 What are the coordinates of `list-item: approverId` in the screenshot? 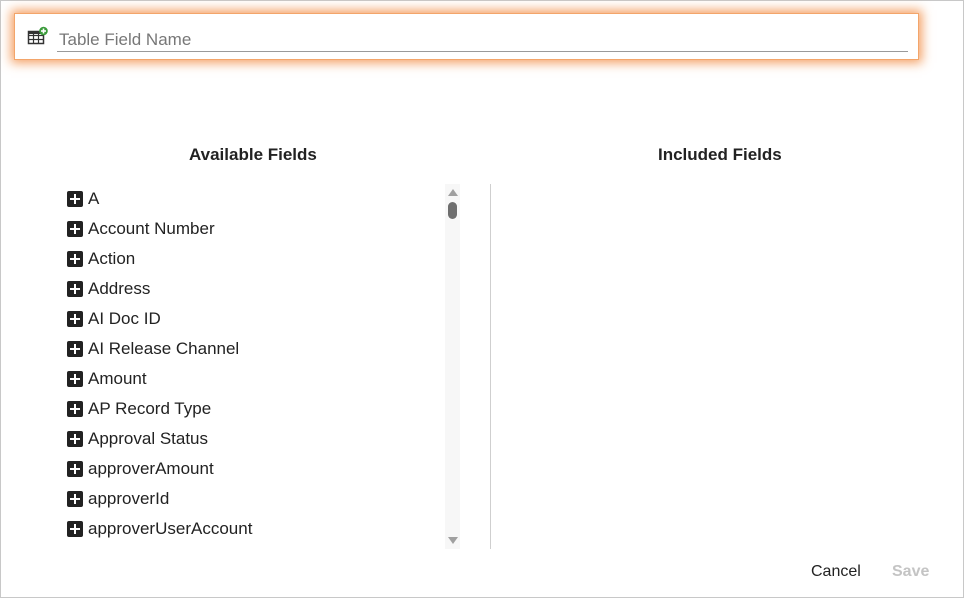 It's located at (257, 499).